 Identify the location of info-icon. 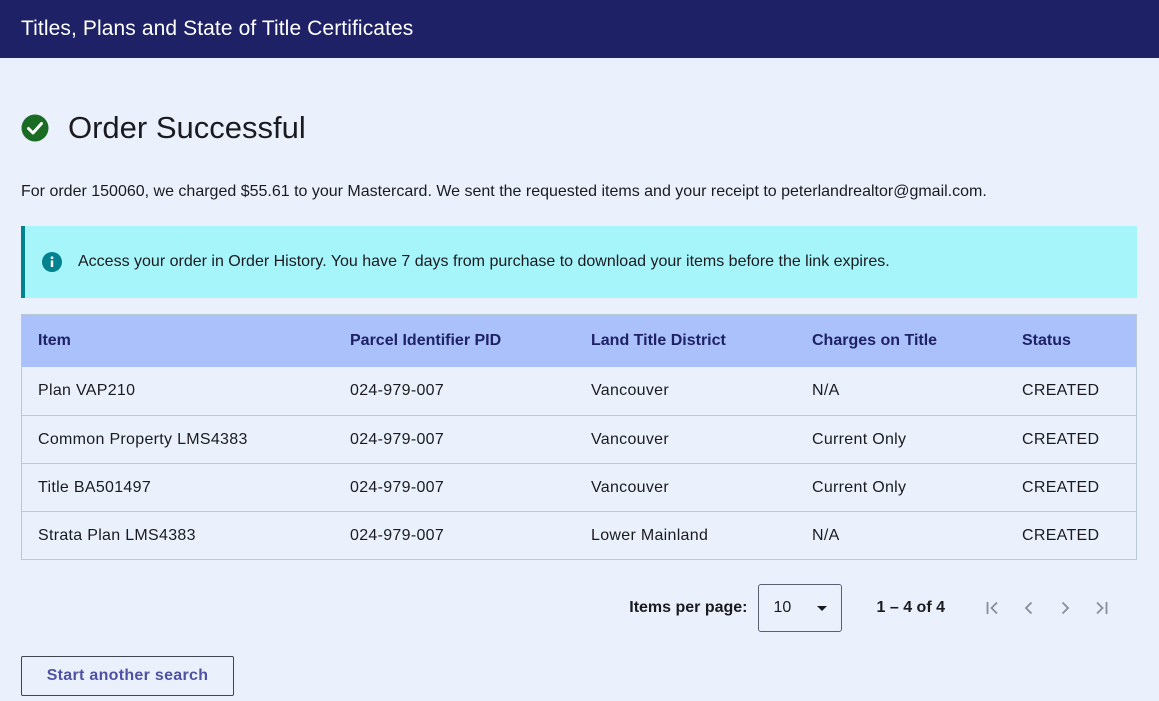
(52, 262).